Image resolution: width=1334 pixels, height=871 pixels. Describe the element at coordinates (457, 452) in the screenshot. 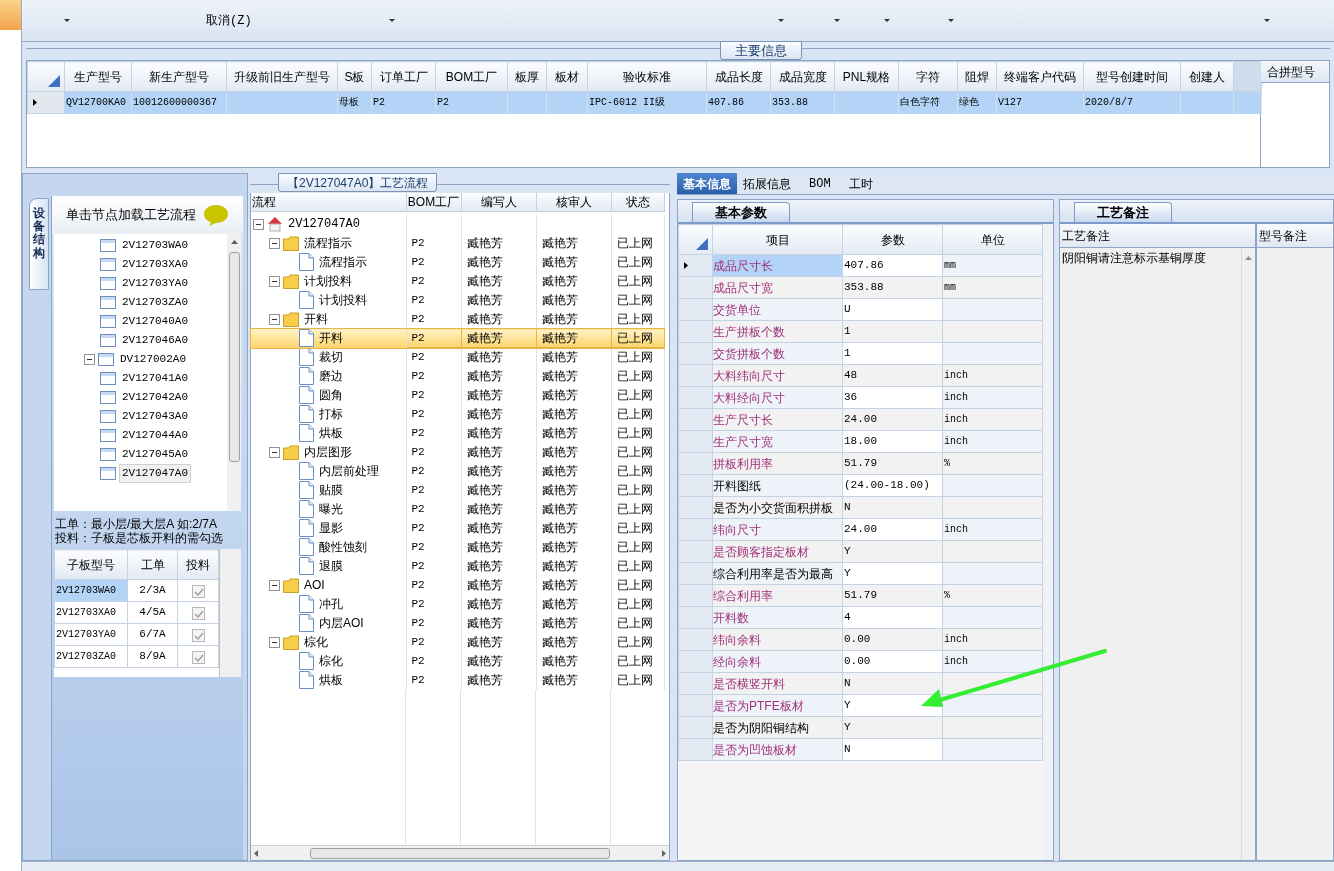

I see `tree-row: 内层图形 P2 臧艳芳 臧艳芳 已上网` at that location.